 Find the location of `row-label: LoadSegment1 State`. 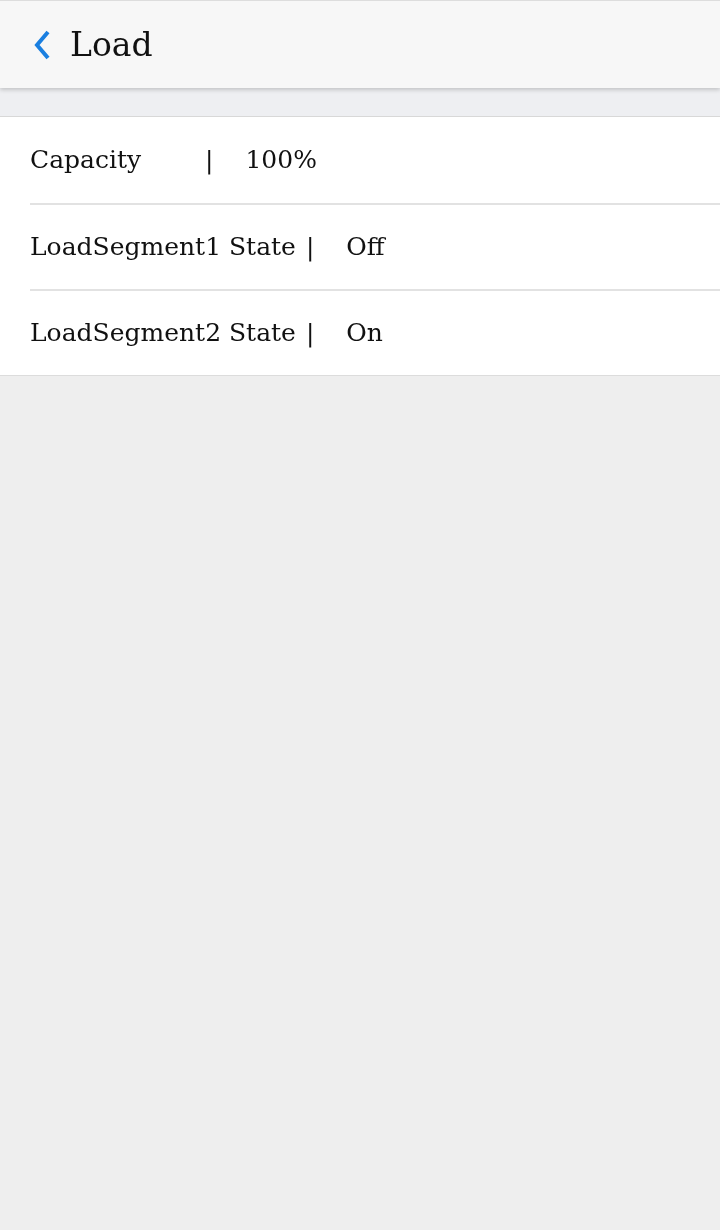

row-label: LoadSegment1 State is located at coordinates (163, 247).